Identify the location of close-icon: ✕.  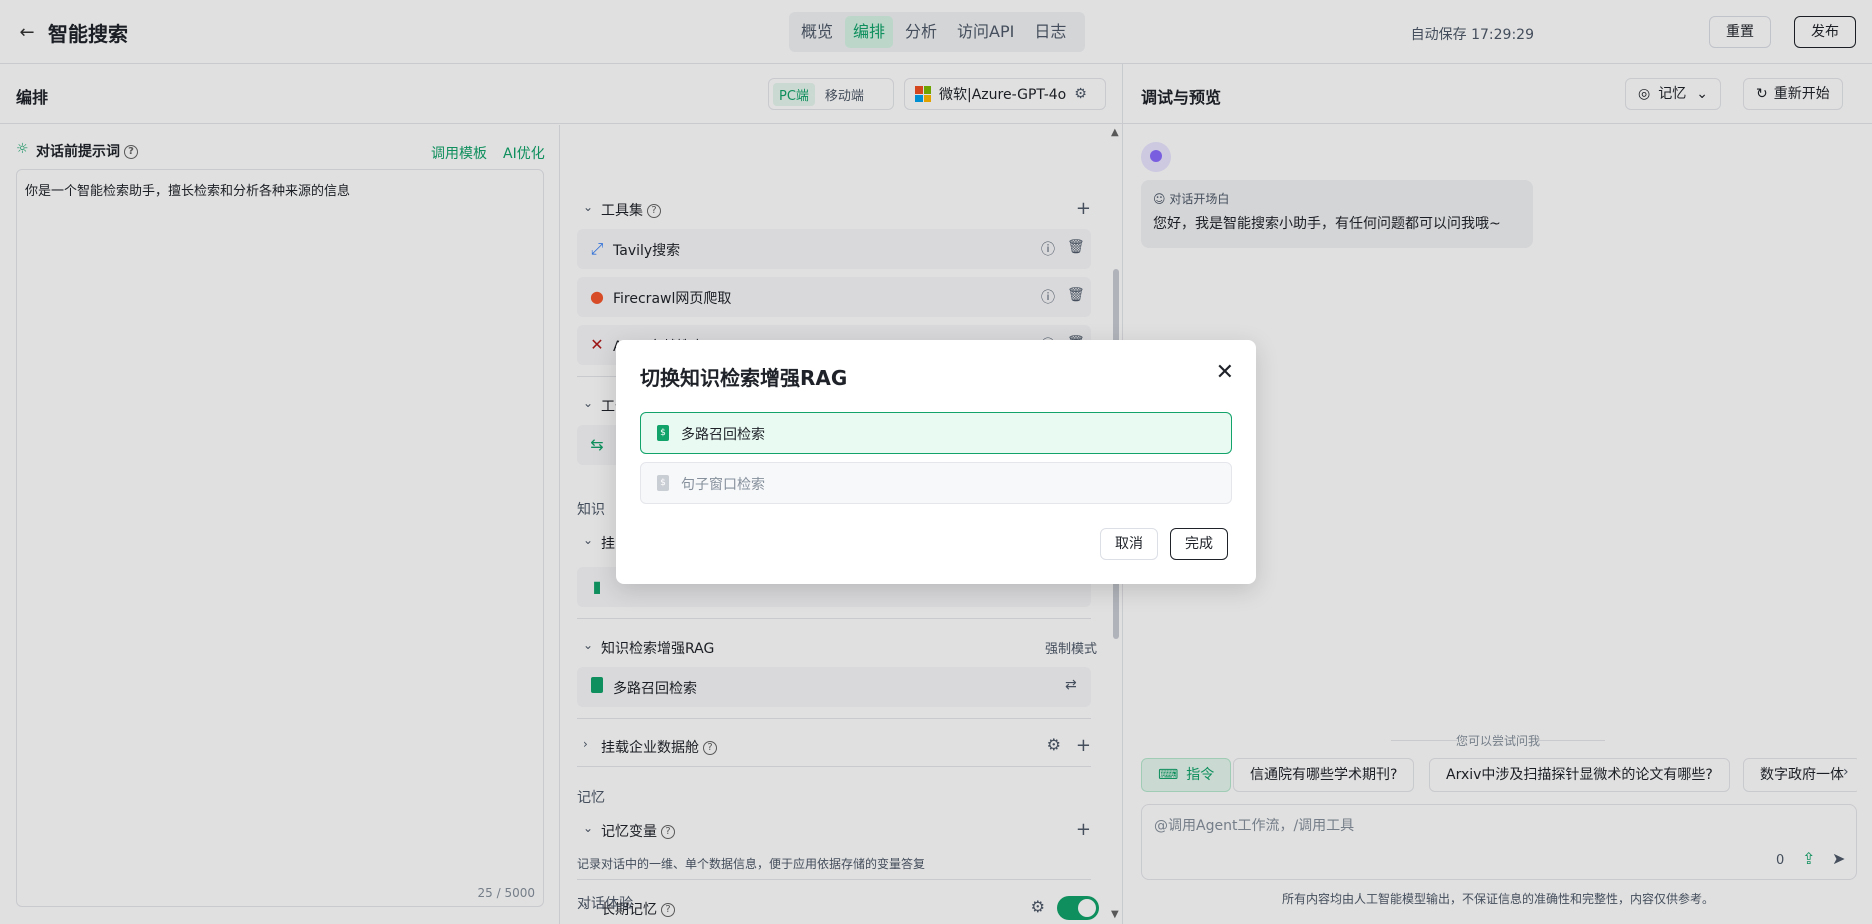
(1225, 372).